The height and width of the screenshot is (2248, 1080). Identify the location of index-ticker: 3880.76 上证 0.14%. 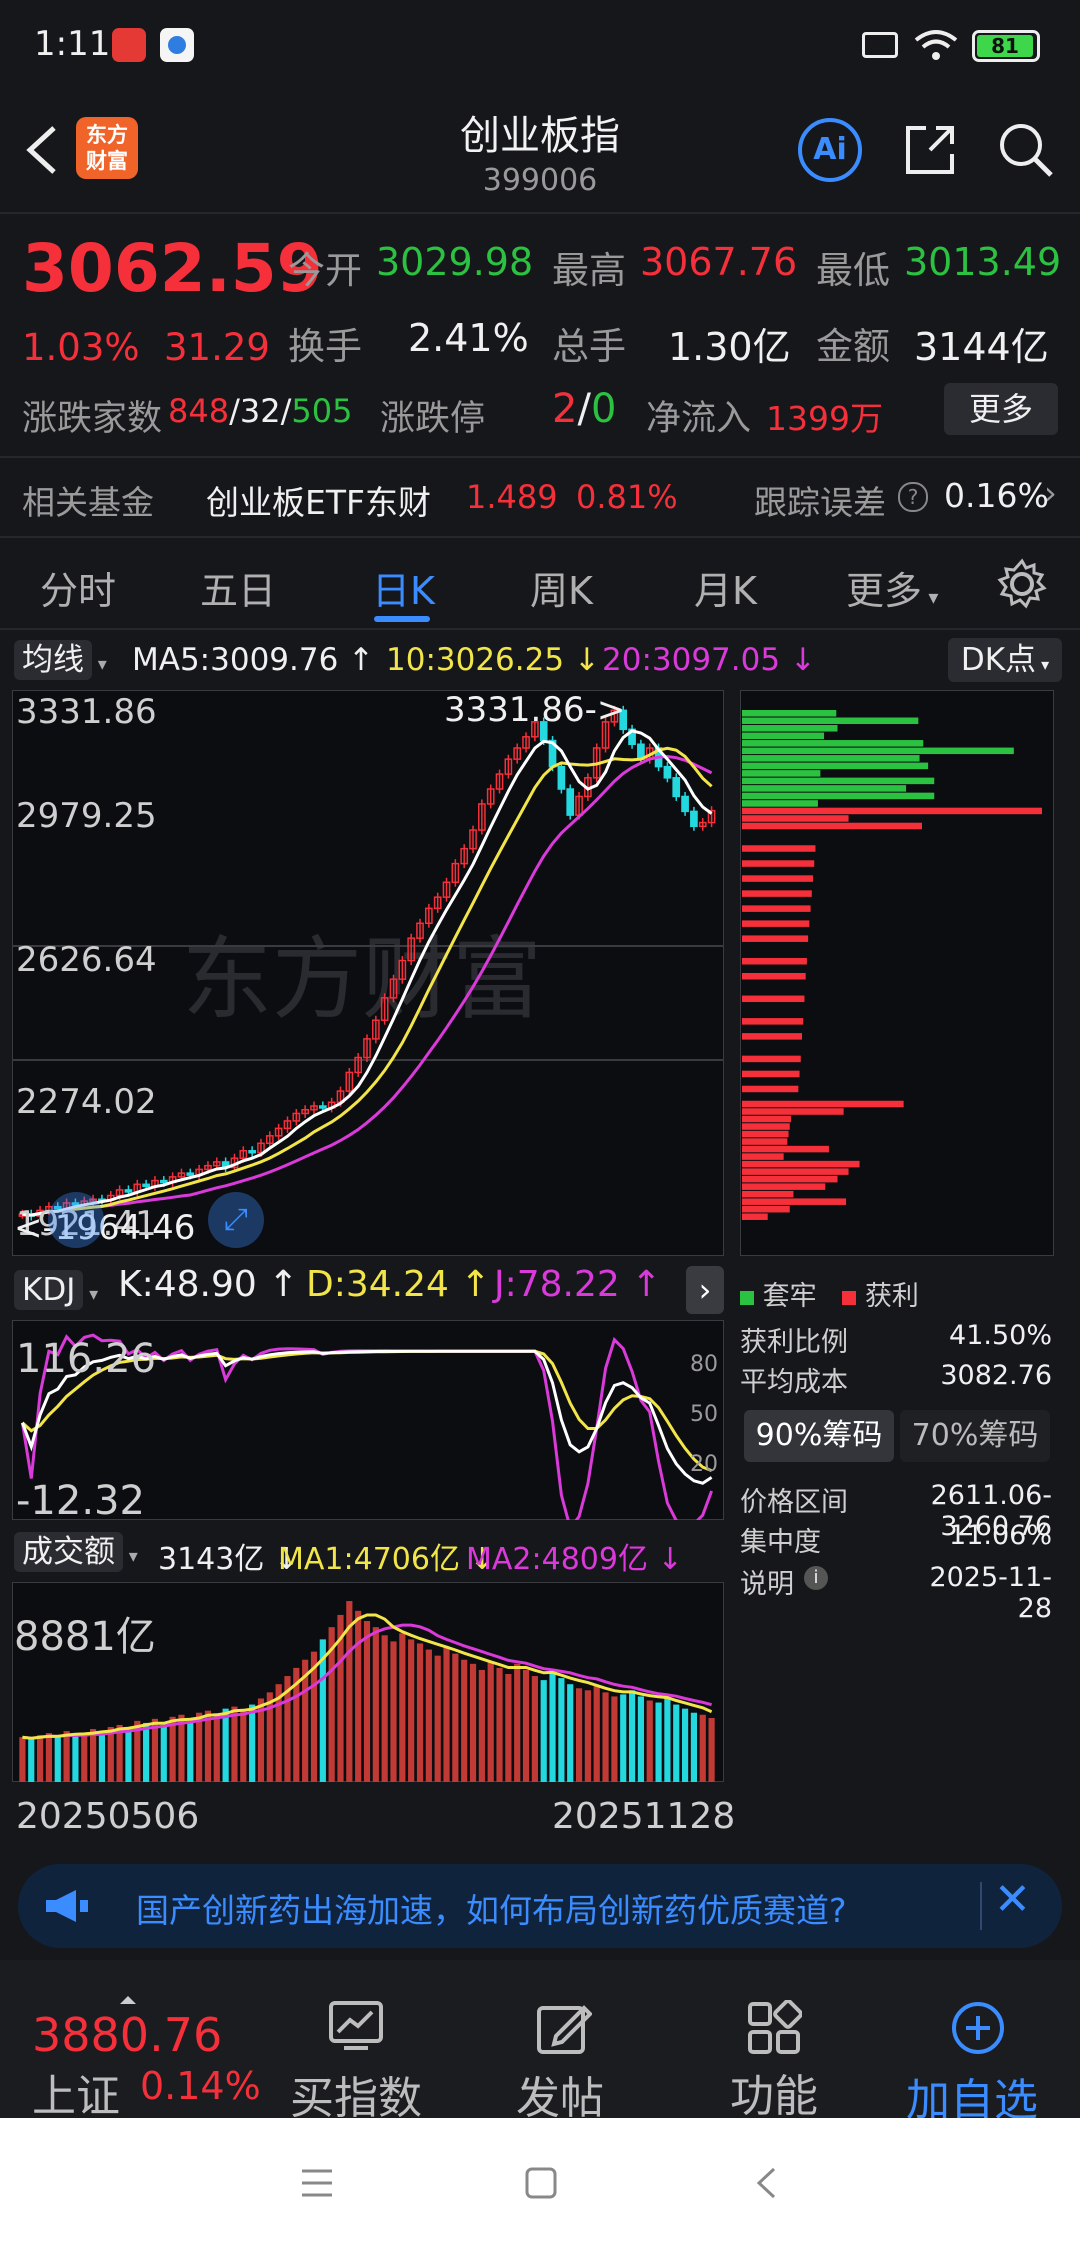
(140, 2041).